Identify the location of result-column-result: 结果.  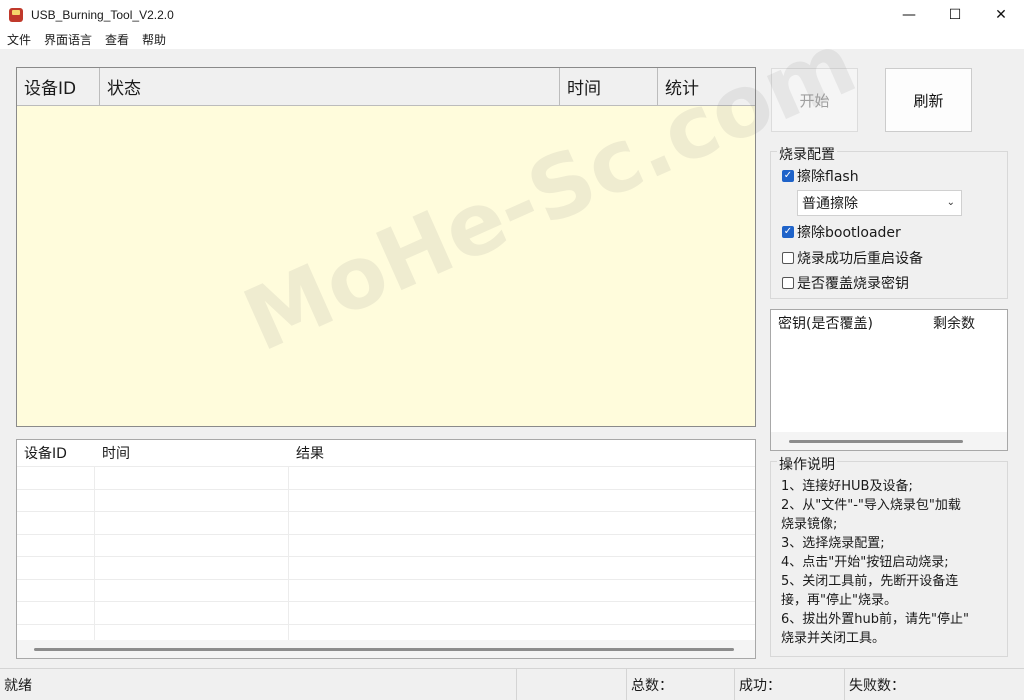
(522, 453).